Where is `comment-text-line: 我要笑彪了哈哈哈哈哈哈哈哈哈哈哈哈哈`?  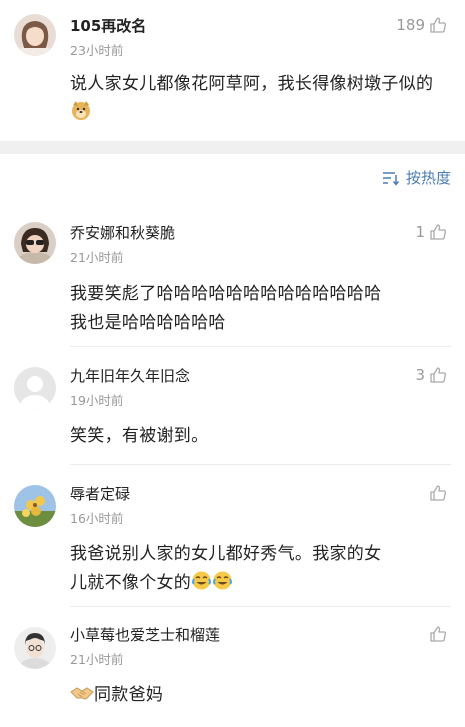
comment-text-line: 我要笑彪了哈哈哈哈哈哈哈哈哈哈哈哈哈 is located at coordinates (226, 294).